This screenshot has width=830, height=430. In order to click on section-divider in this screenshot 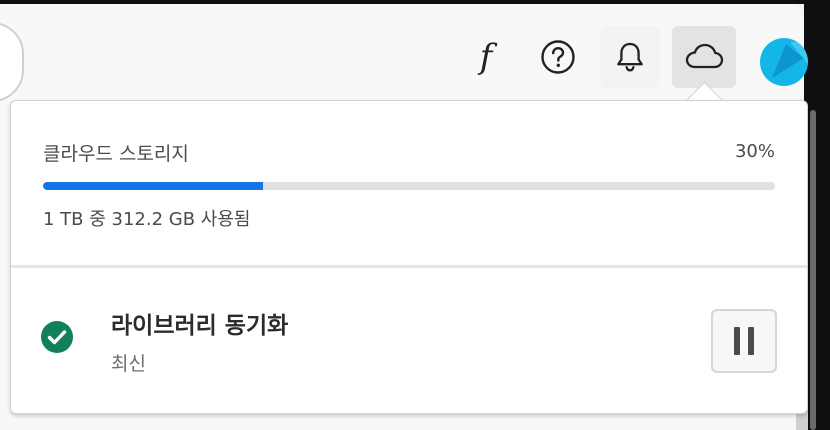, I will do `click(409, 266)`.